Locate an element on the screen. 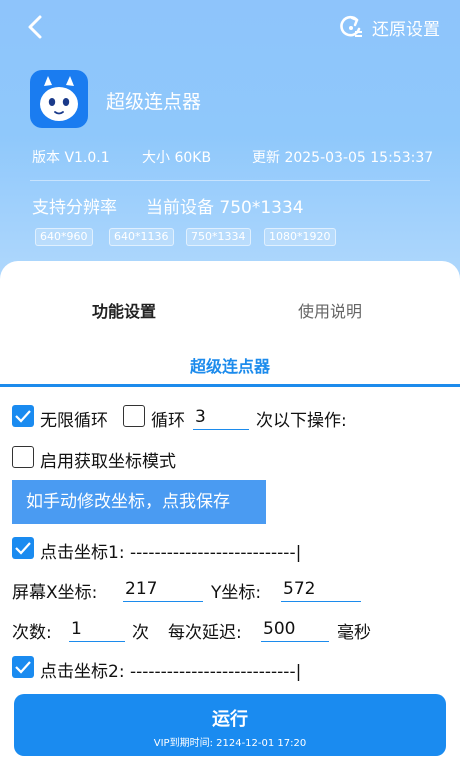  restore-settings-label: 还原设置 is located at coordinates (406, 29).